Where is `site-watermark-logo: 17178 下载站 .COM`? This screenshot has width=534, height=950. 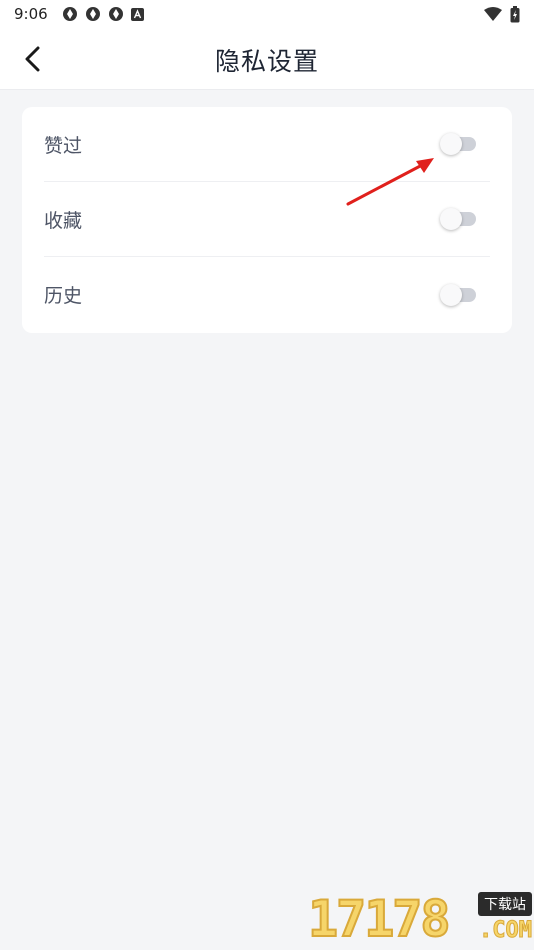 site-watermark-logo: 17178 下载站 .COM is located at coordinates (420, 919).